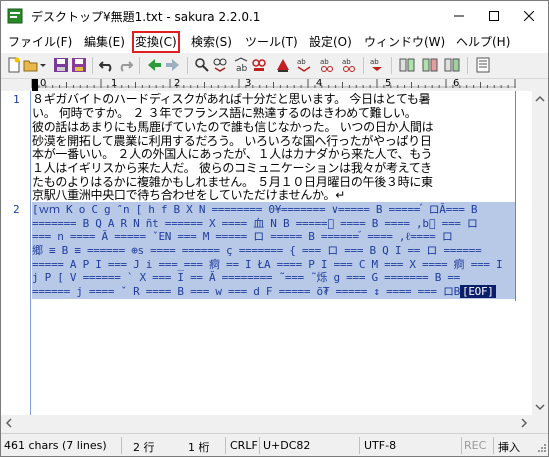 Image resolution: width=549 pixels, height=457 pixels. I want to click on maximize-button, so click(494, 16).